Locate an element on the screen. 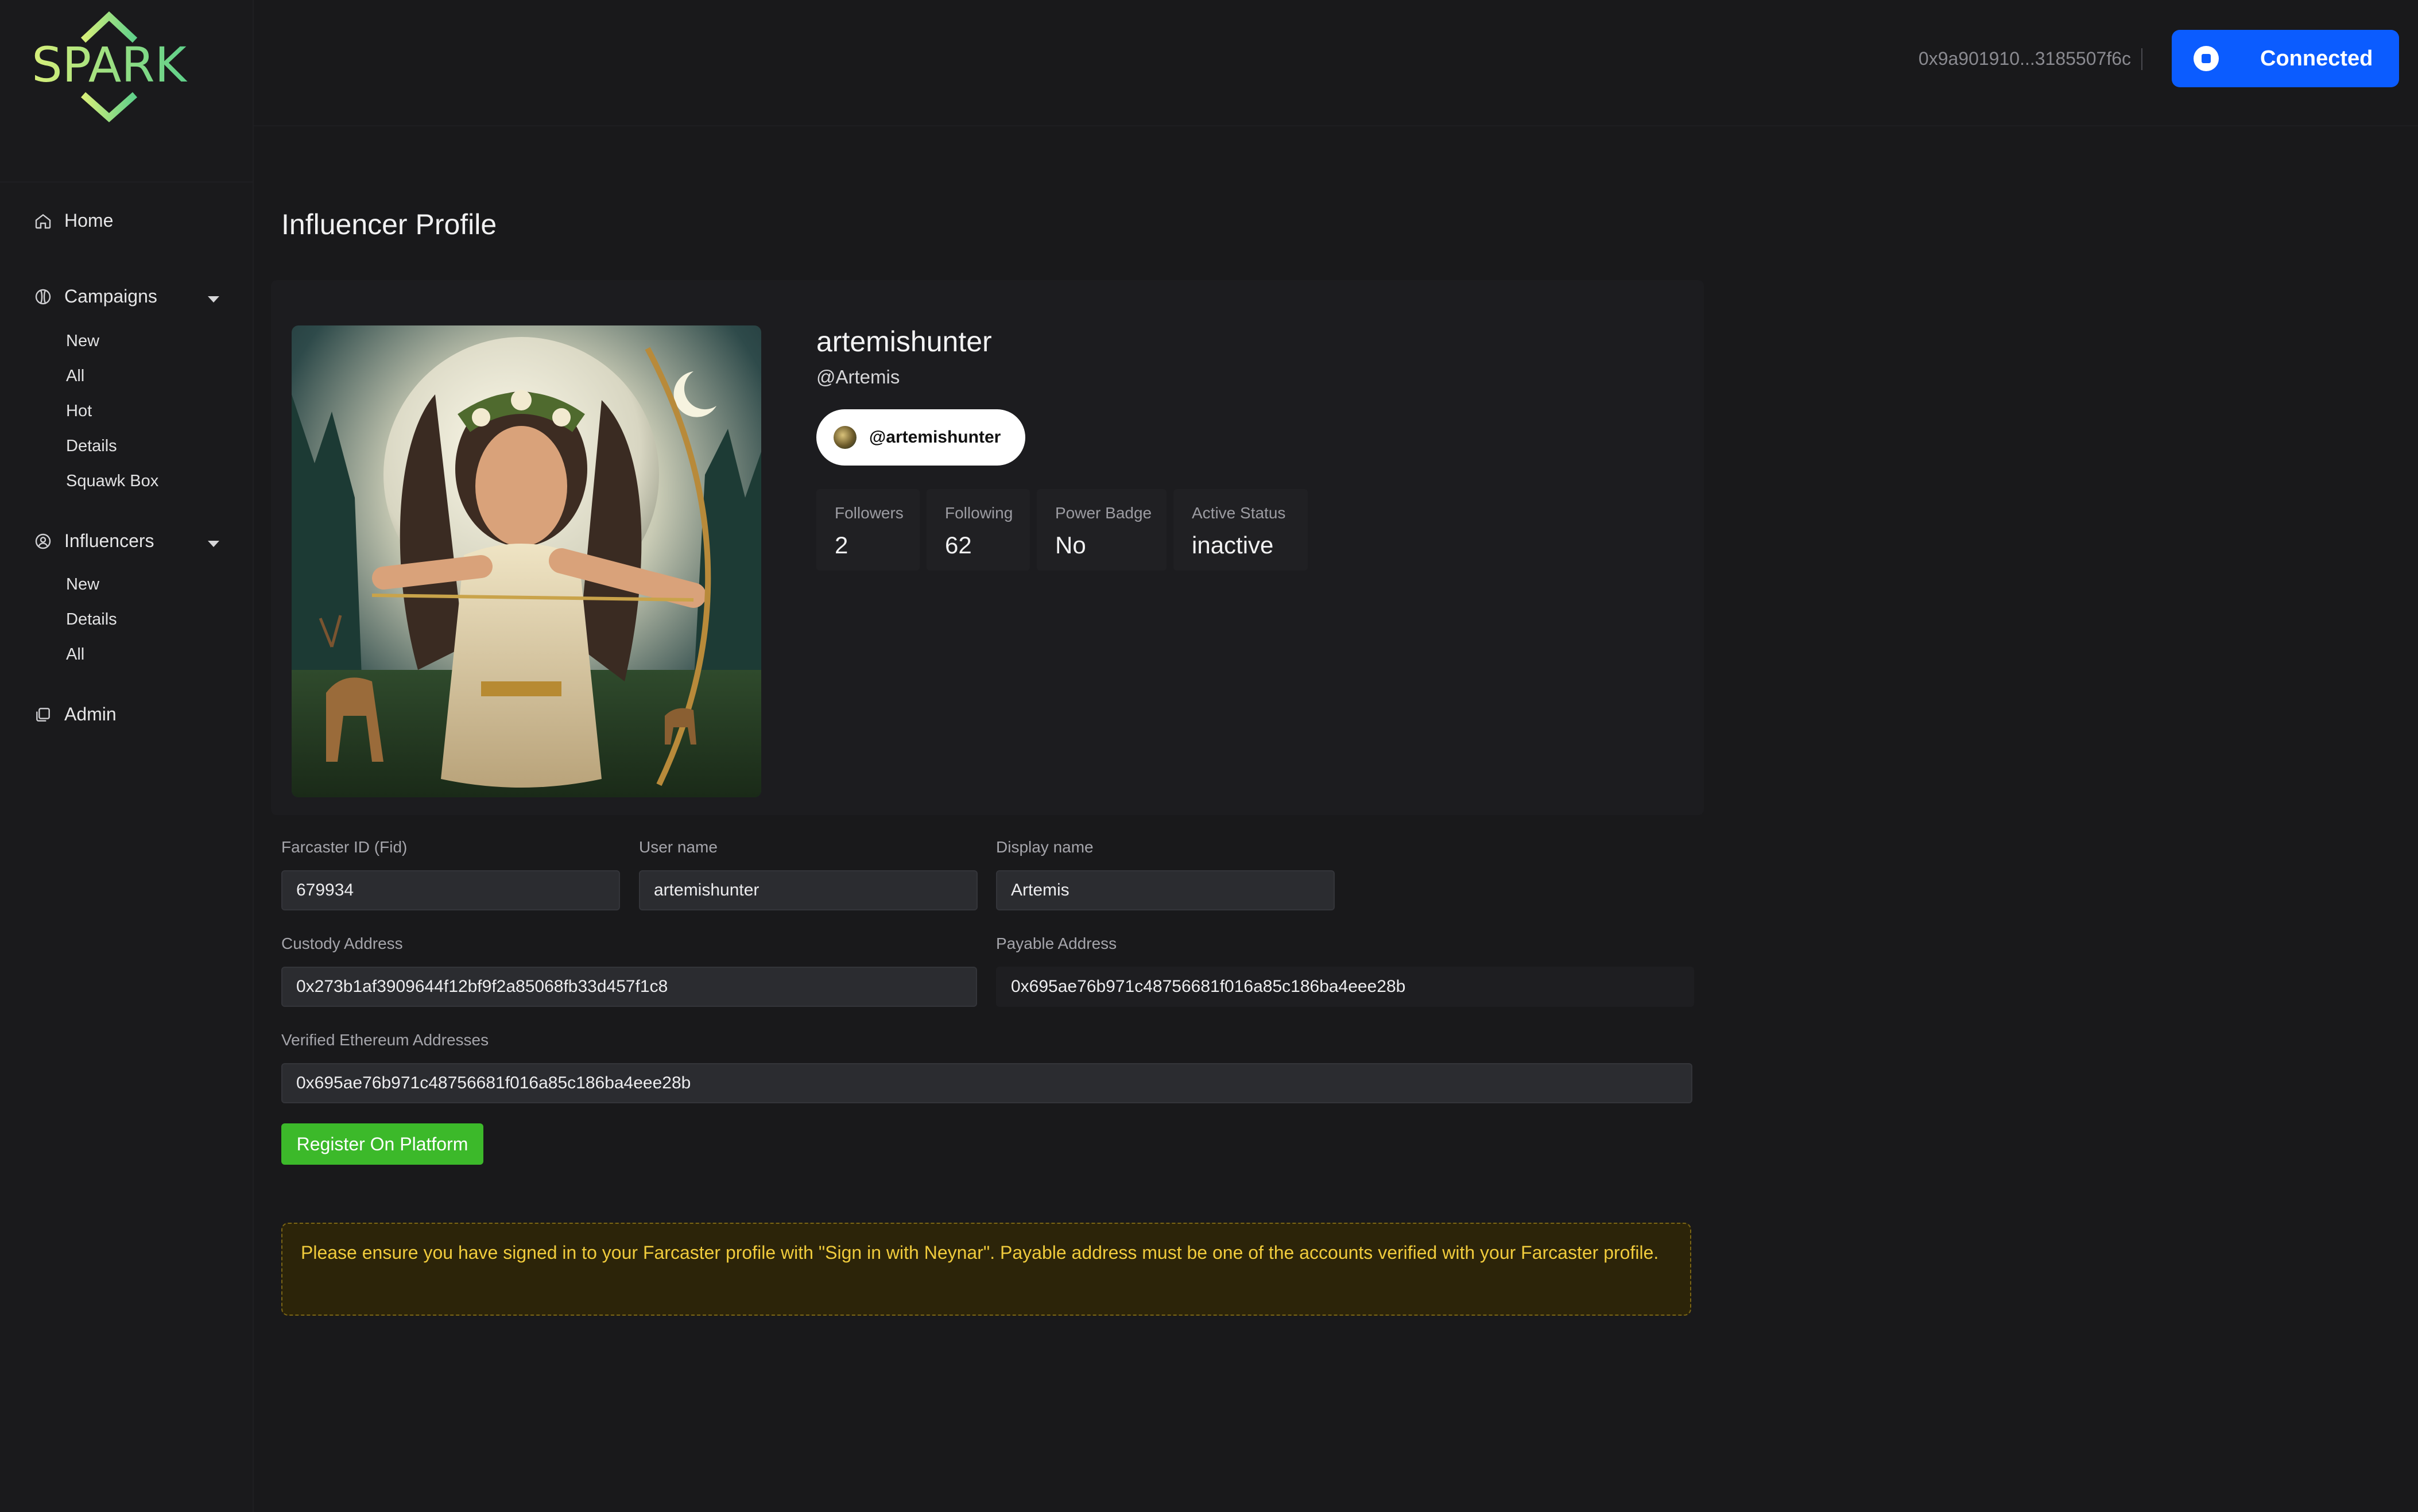  stat-following: Following 62 is located at coordinates (978, 530).